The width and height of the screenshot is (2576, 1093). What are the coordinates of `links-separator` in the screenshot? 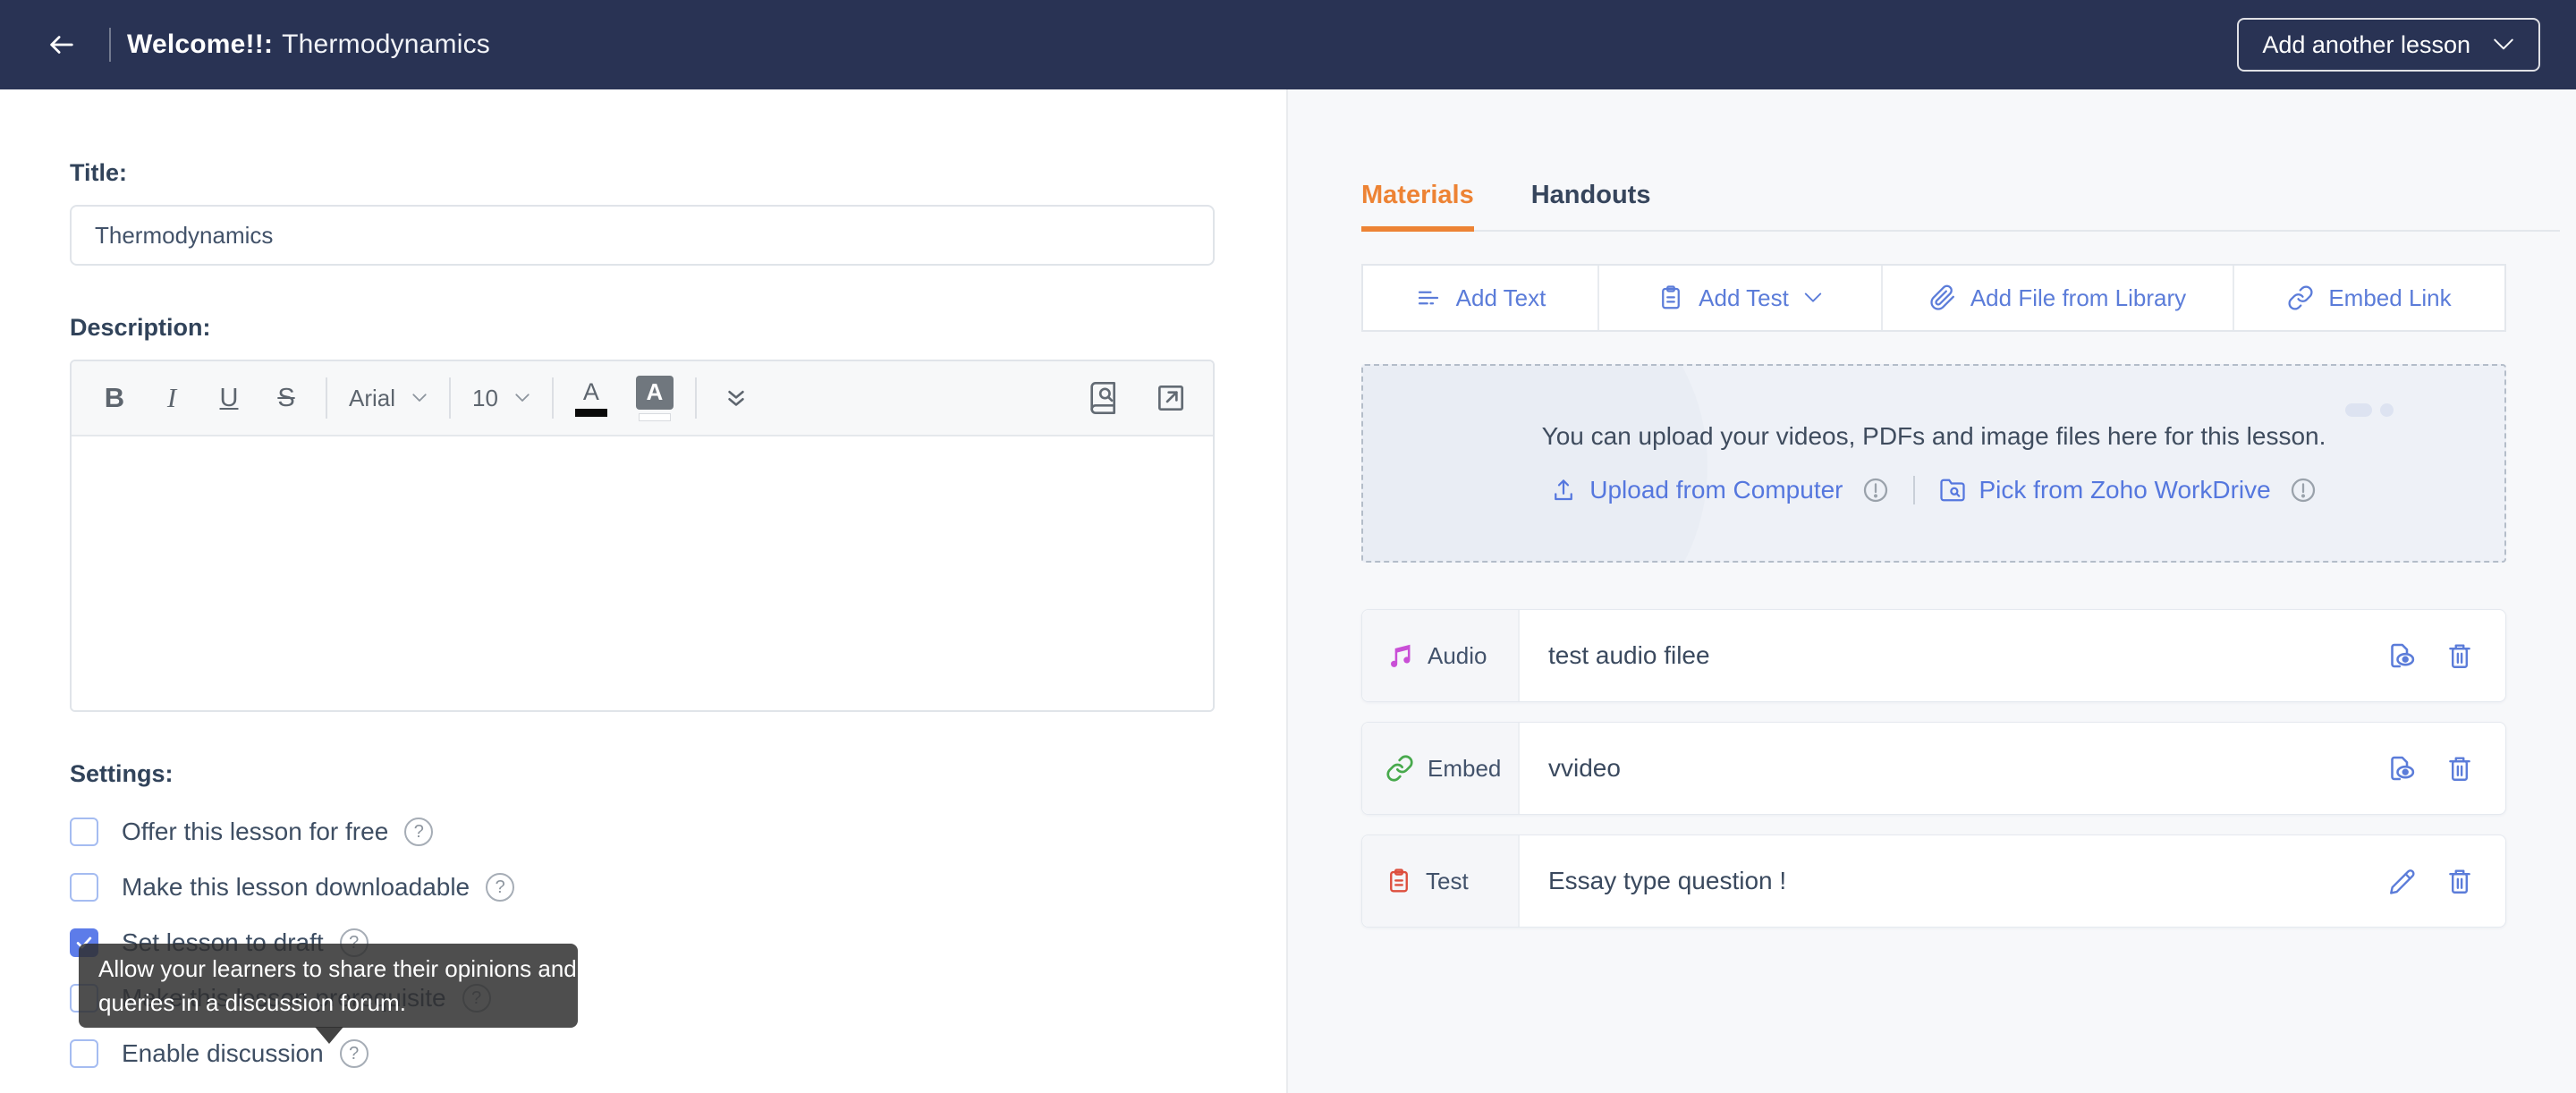 It's located at (1913, 490).